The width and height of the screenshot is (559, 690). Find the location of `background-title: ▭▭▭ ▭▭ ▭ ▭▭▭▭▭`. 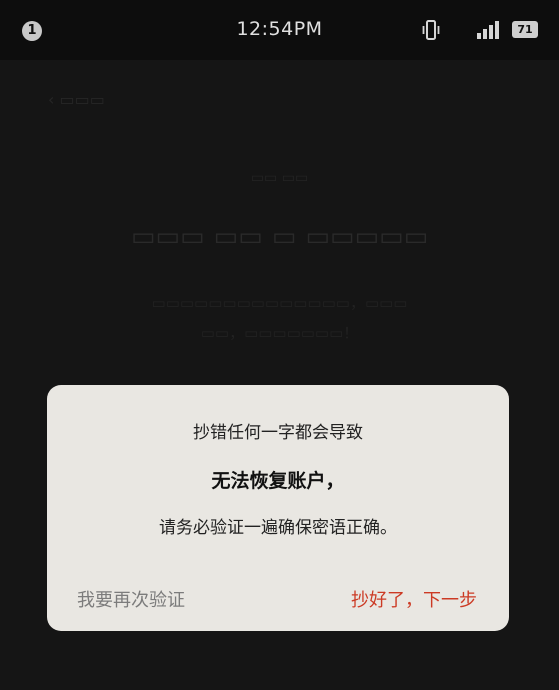

background-title: ▭▭▭ ▭▭ ▭ ▭▭▭▭▭ is located at coordinates (279, 237).